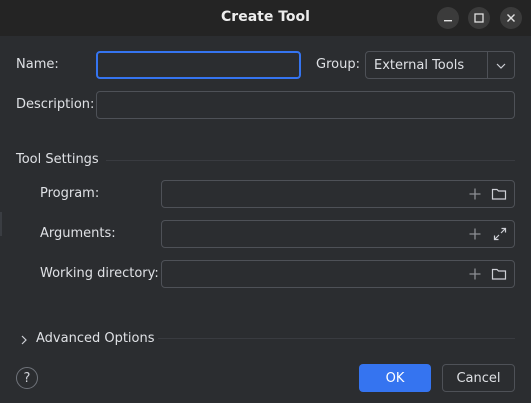  I want to click on section-divider, so click(310, 160).